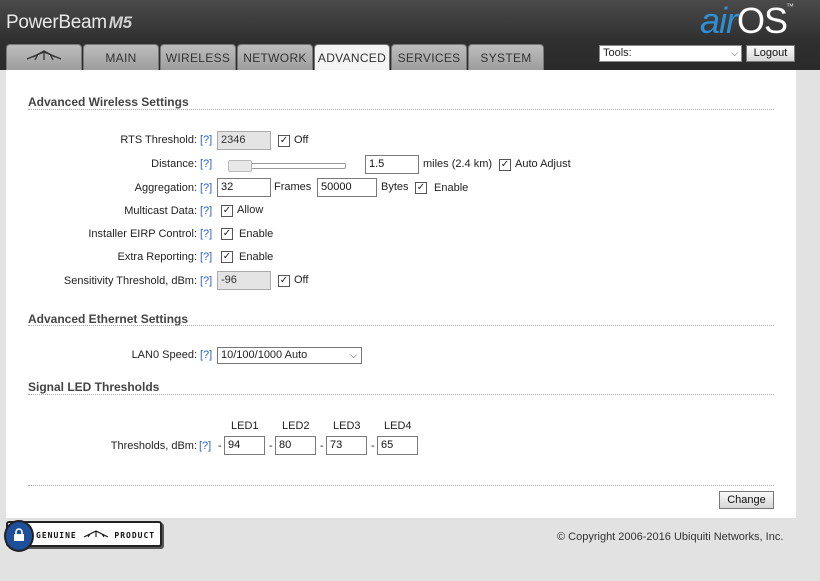 This screenshot has width=820, height=581. What do you see at coordinates (227, 234) in the screenshot?
I see `eirp-enable-checkbox: ✓` at bounding box center [227, 234].